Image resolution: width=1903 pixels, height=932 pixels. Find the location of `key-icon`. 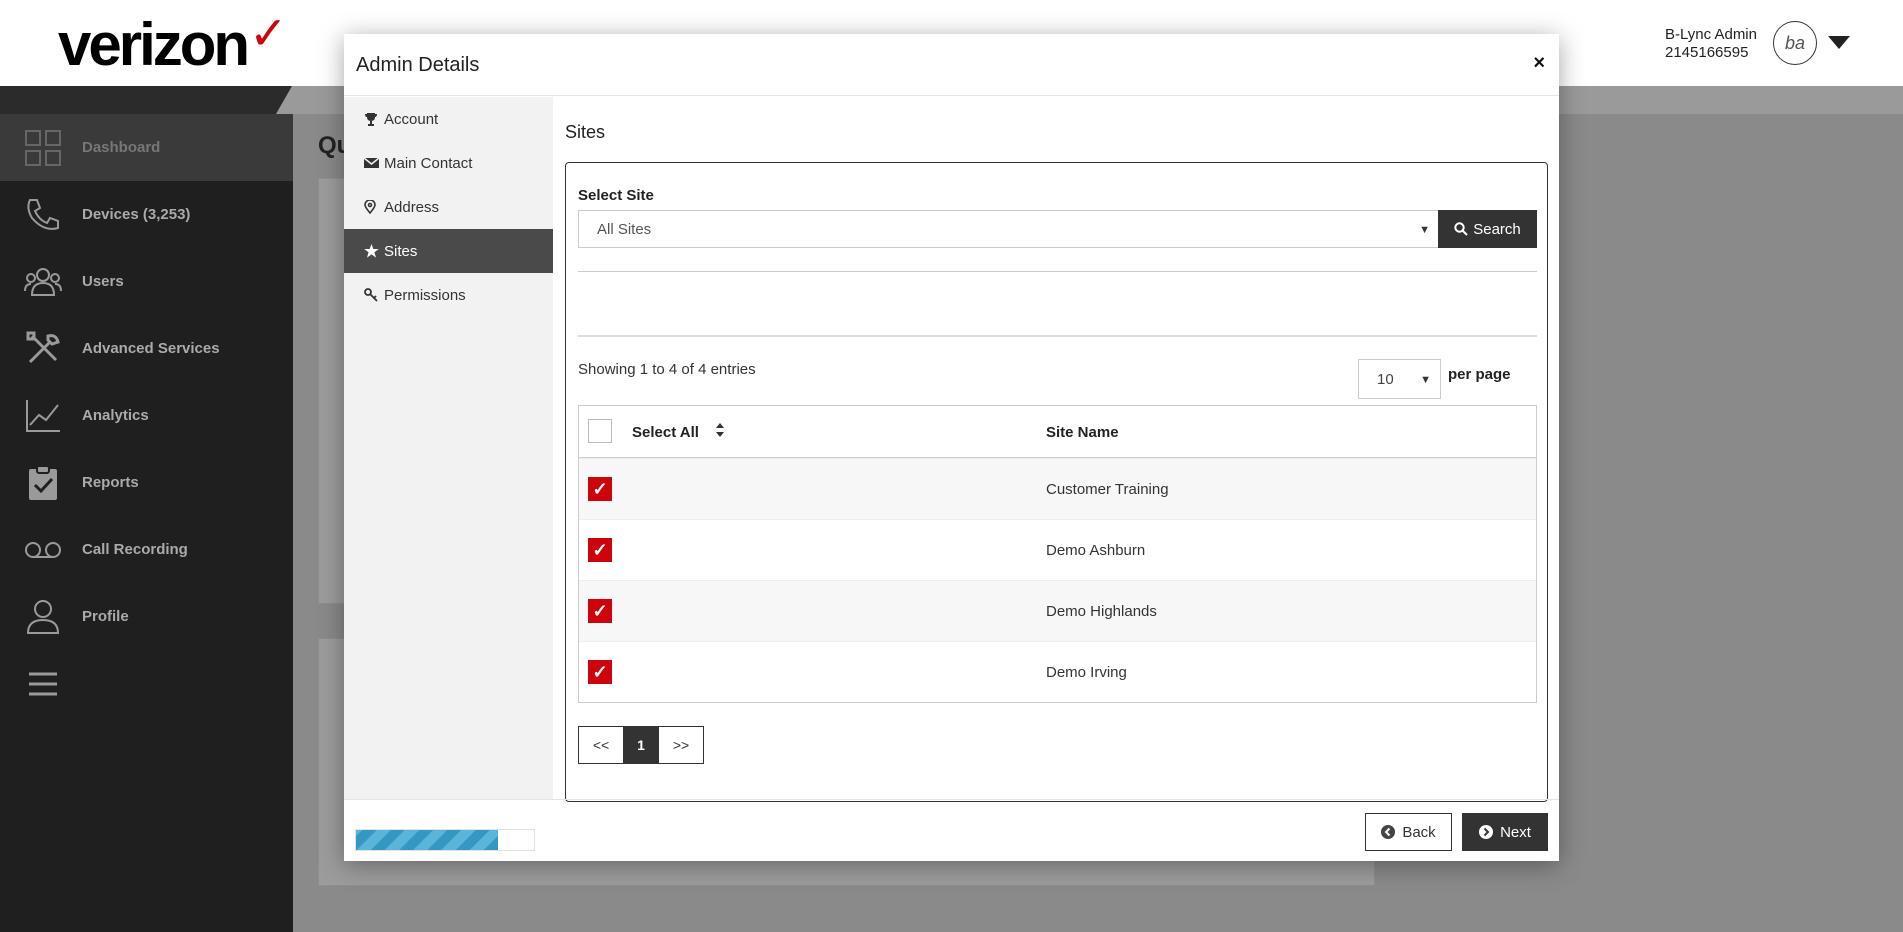

key-icon is located at coordinates (371, 295).